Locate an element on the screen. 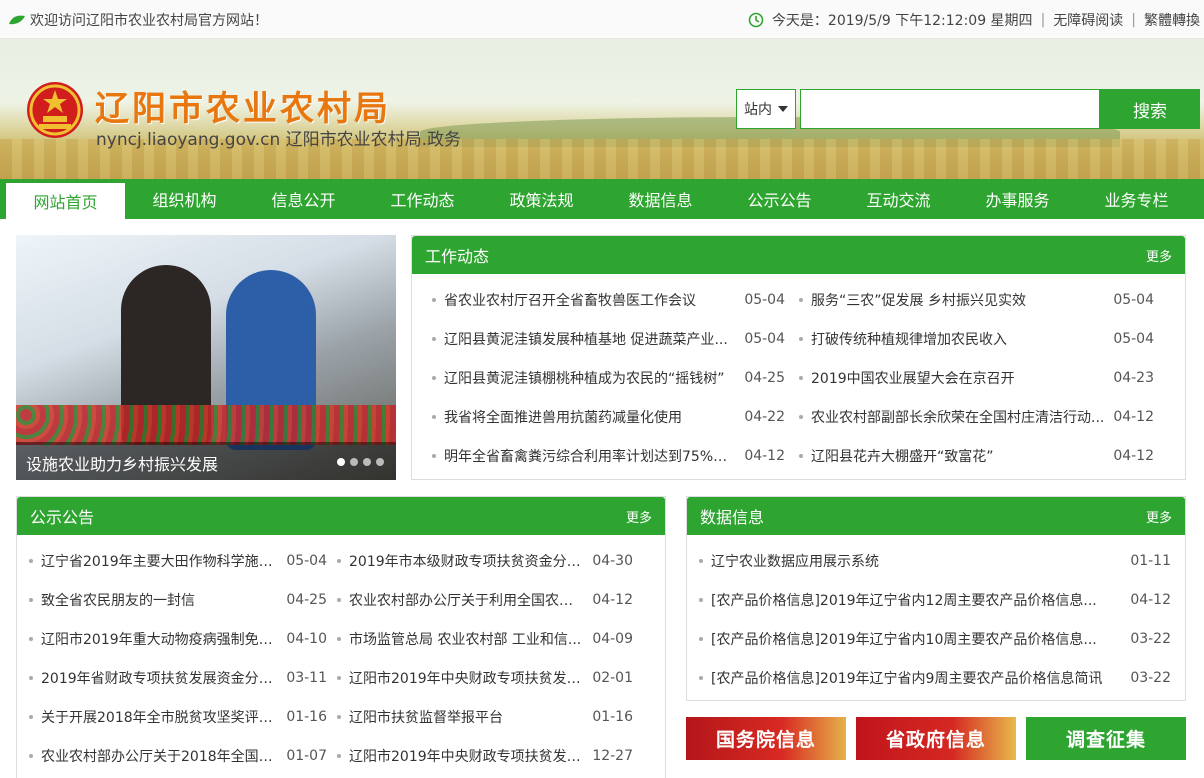 The width and height of the screenshot is (1204, 778). list-item-title: 辽宁农业数据应用展示系统 is located at coordinates (917, 561).